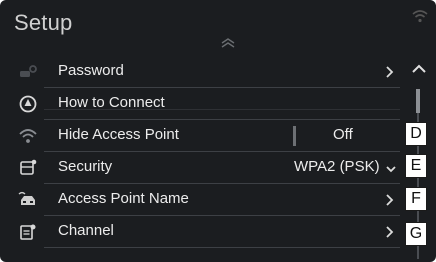 The image size is (436, 262). I want to click on row-how-to-connect: How to Connect, so click(200, 104).